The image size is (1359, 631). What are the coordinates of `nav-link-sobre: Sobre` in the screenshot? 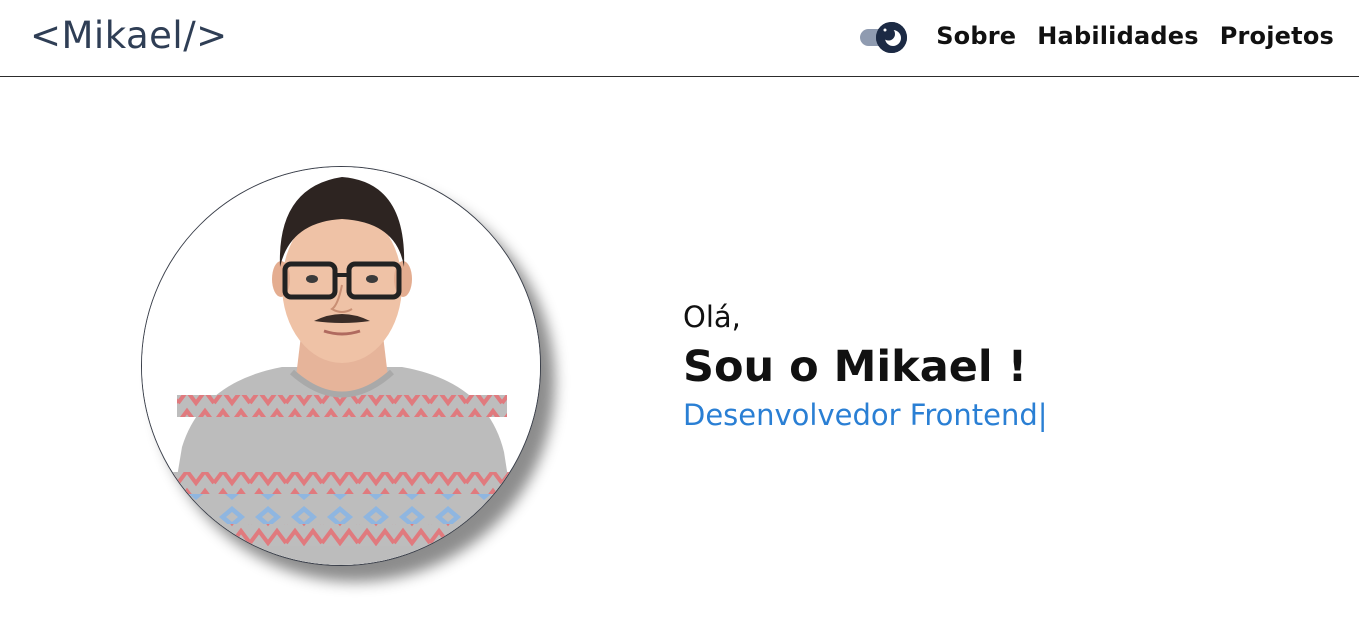 It's located at (976, 36).